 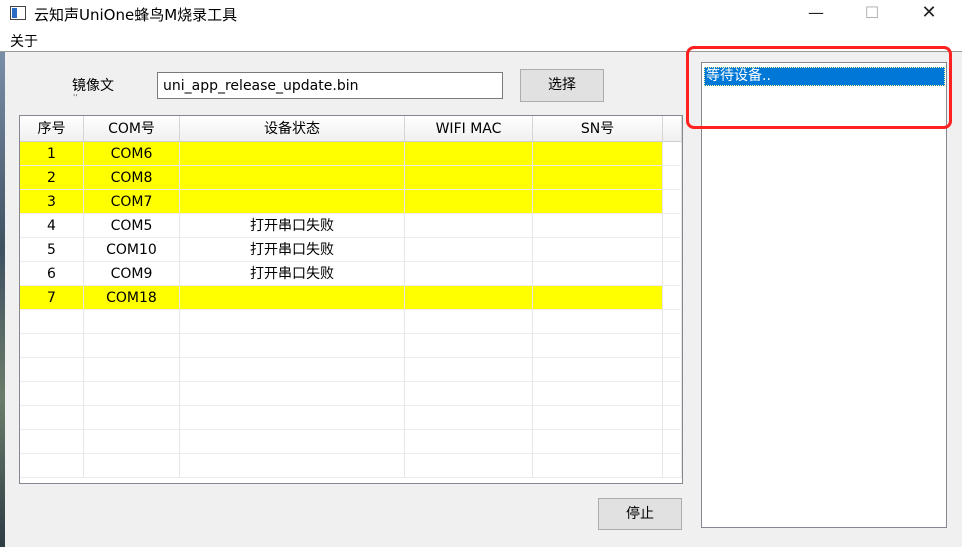 What do you see at coordinates (52, 226) in the screenshot?
I see `cell-index: 4` at bounding box center [52, 226].